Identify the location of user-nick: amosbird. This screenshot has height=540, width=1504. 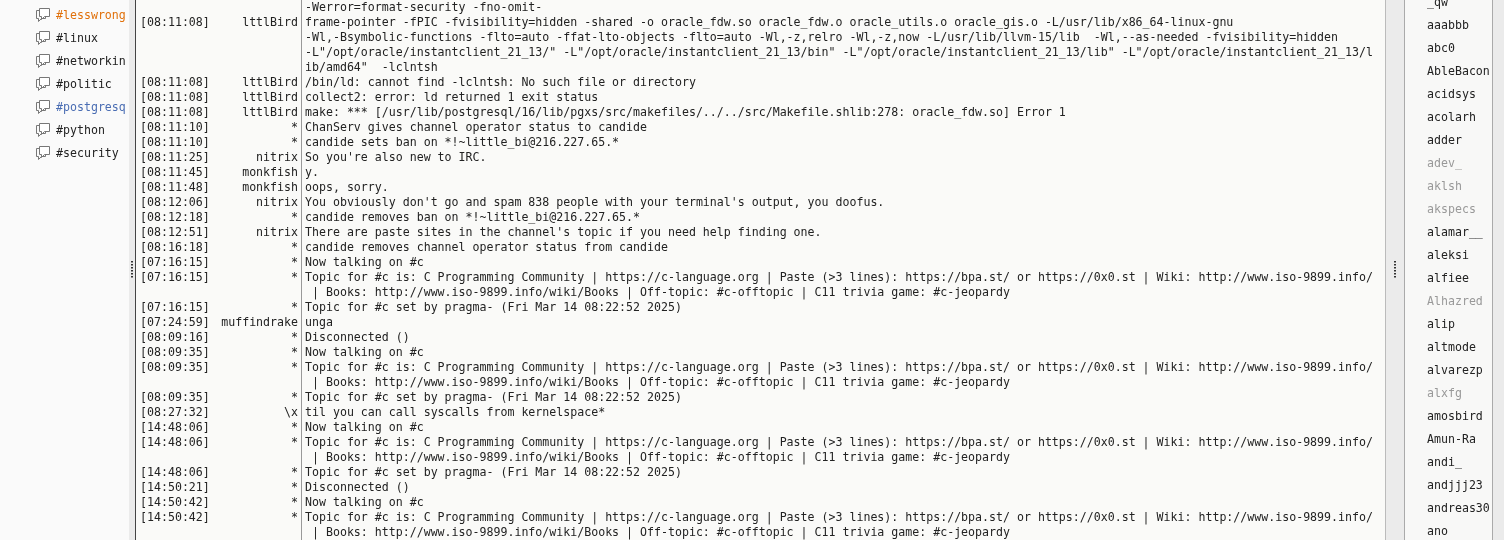
(1459, 416).